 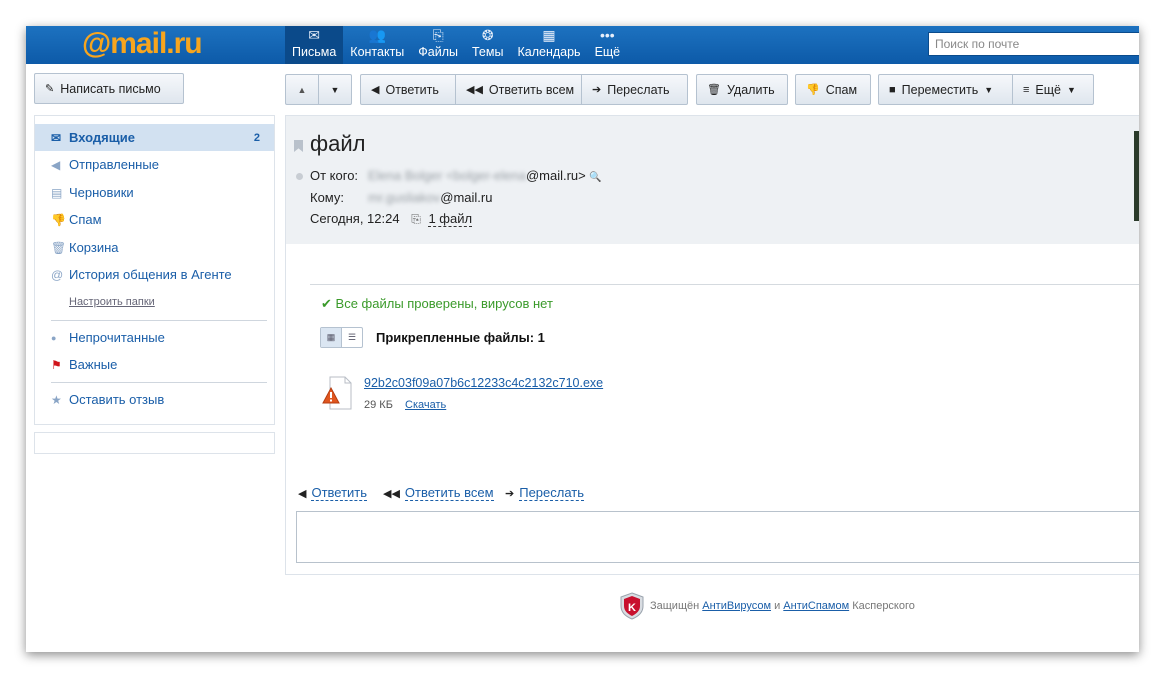 What do you see at coordinates (1033, 44) in the screenshot?
I see `search-input: Поиск по почте` at bounding box center [1033, 44].